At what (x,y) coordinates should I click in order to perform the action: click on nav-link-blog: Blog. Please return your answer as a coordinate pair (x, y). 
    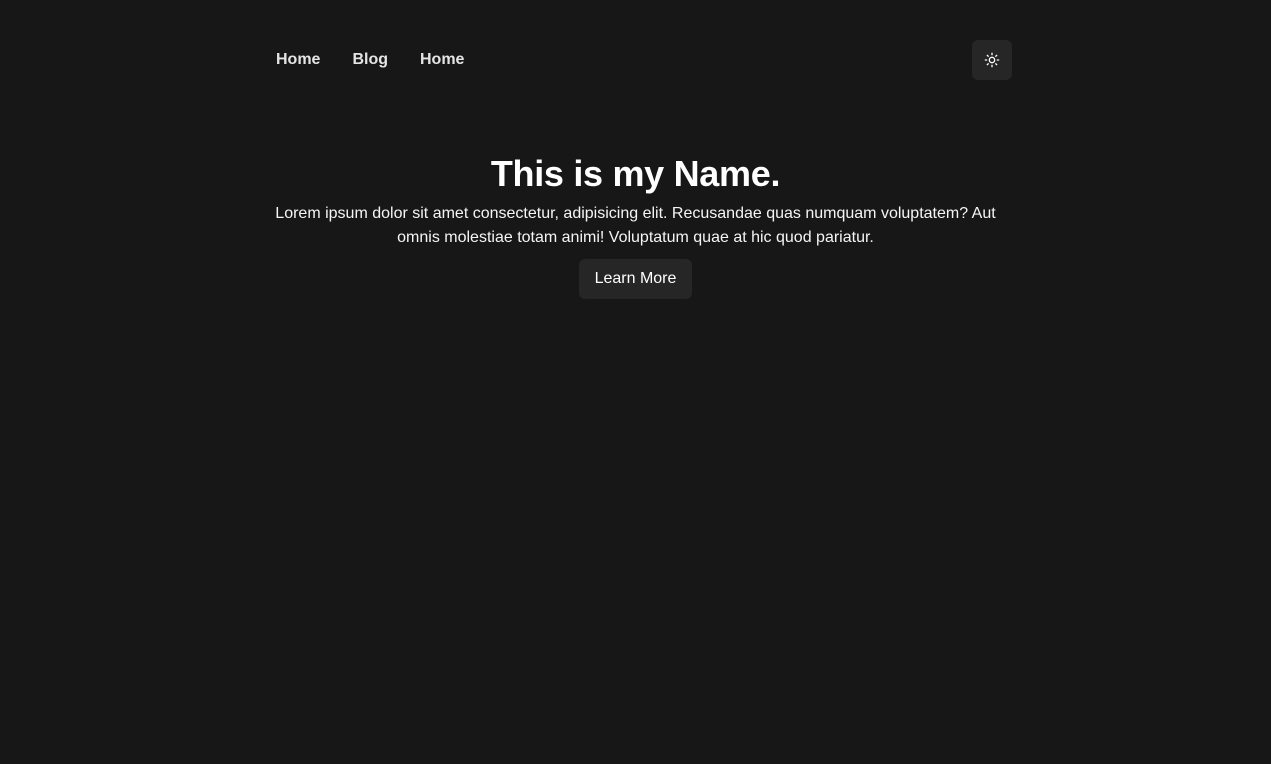
    Looking at the image, I should click on (370, 60).